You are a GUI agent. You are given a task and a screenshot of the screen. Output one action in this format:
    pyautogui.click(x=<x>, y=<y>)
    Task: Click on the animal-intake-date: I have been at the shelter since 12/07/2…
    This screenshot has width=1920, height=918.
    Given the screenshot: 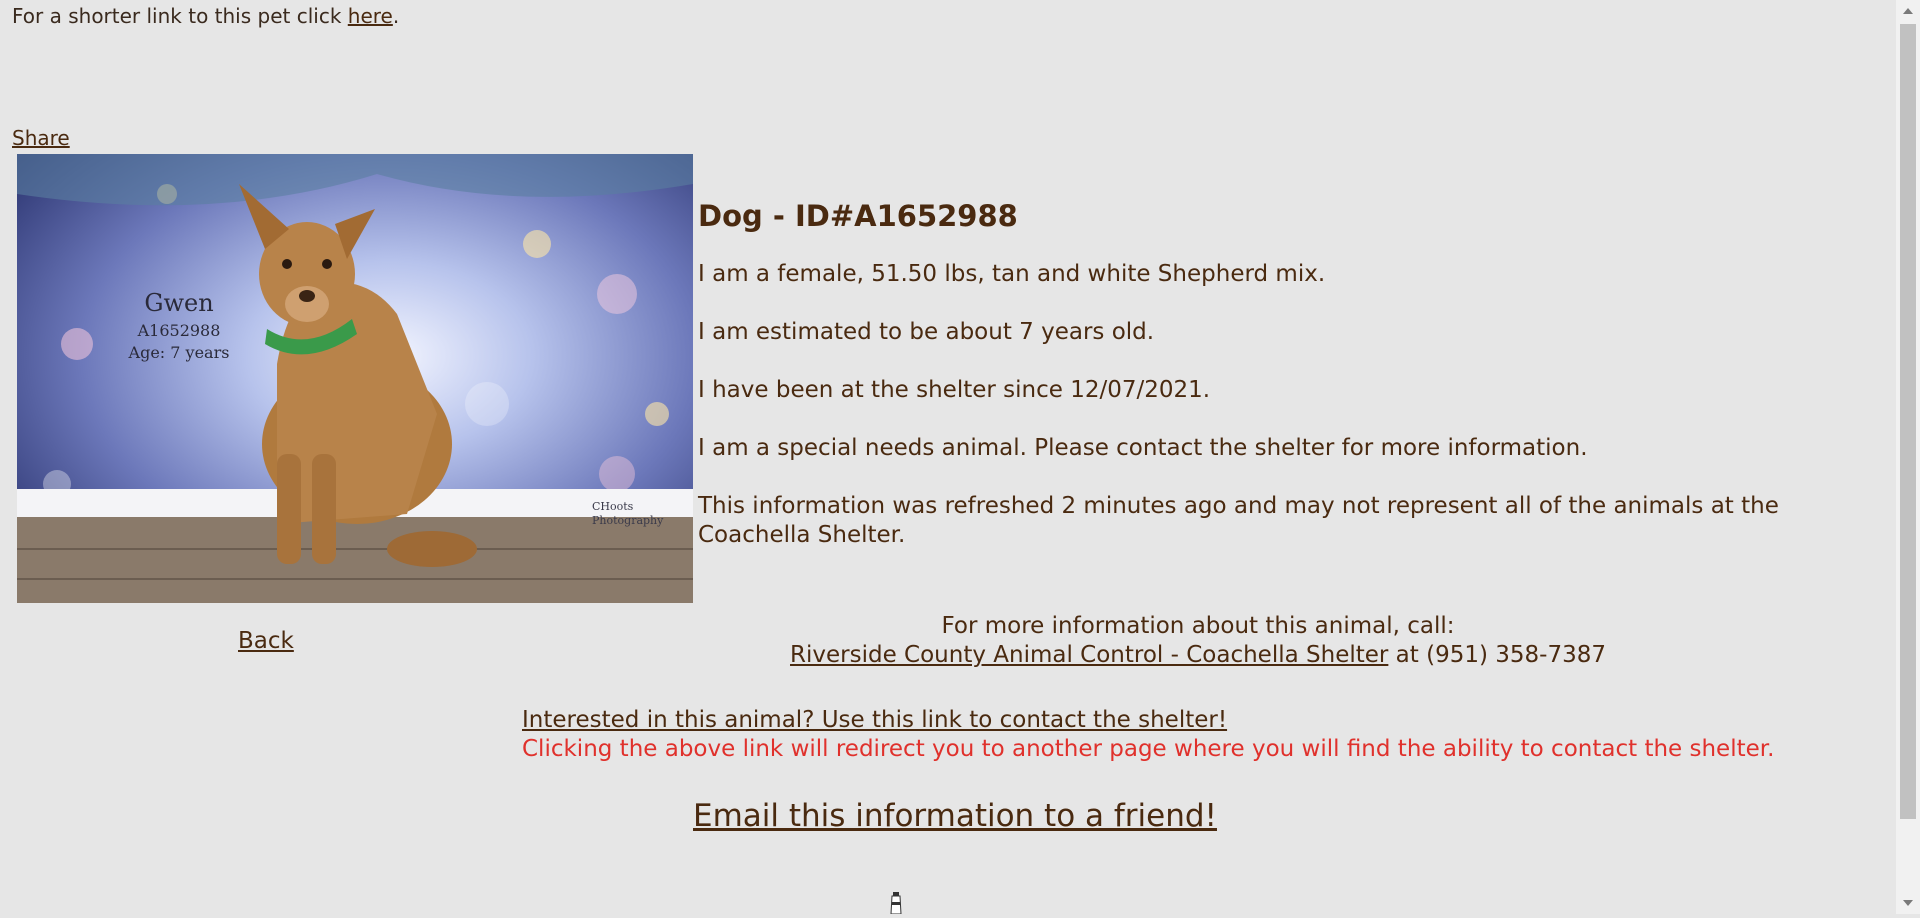 What is the action you would take?
    pyautogui.click(x=954, y=390)
    